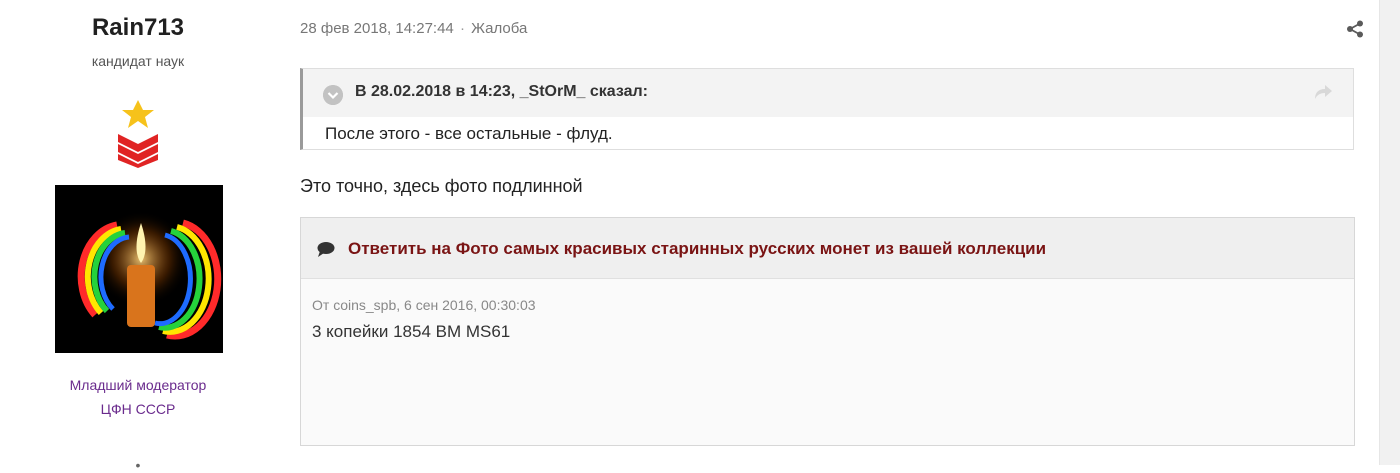 This screenshot has width=1400, height=473. I want to click on author-group: Младший модератор ЦФН СССР, so click(138, 397).